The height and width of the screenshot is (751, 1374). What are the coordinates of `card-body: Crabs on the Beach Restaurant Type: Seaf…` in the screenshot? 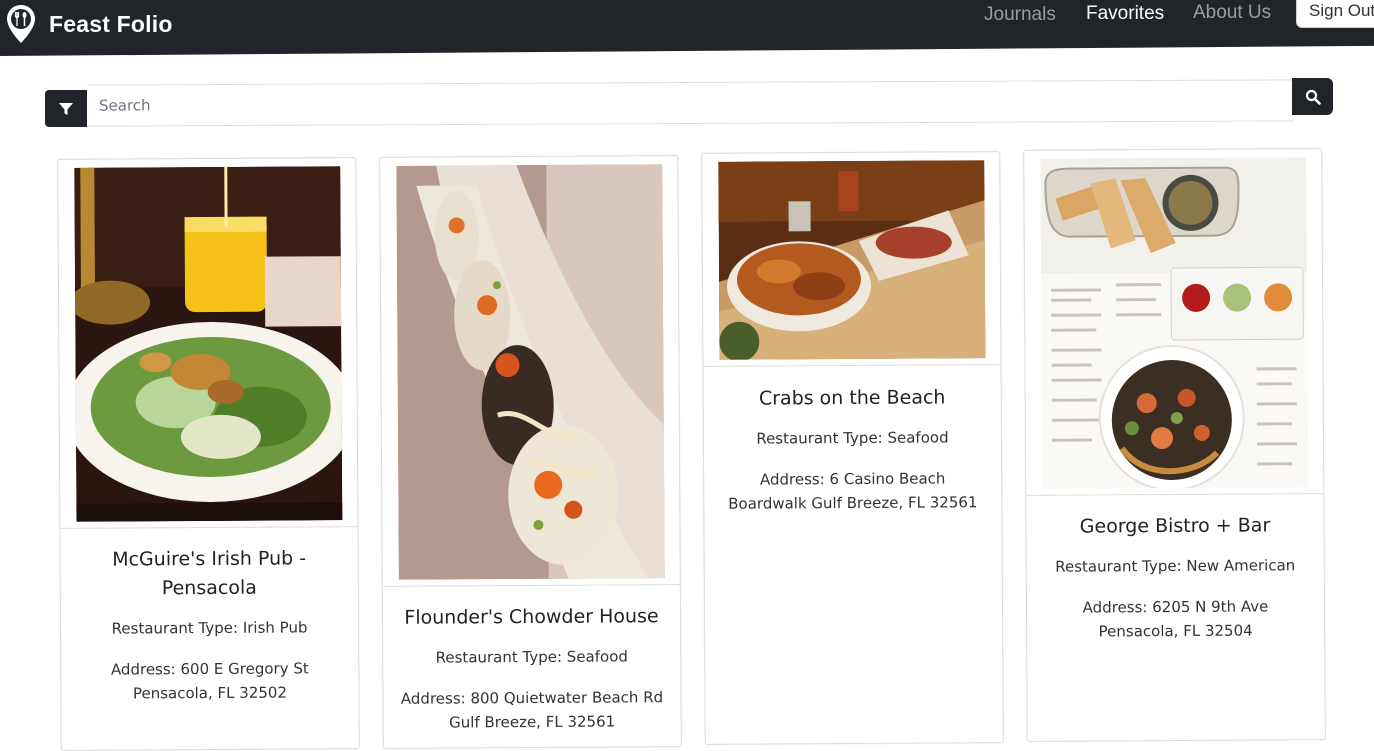 It's located at (853, 449).